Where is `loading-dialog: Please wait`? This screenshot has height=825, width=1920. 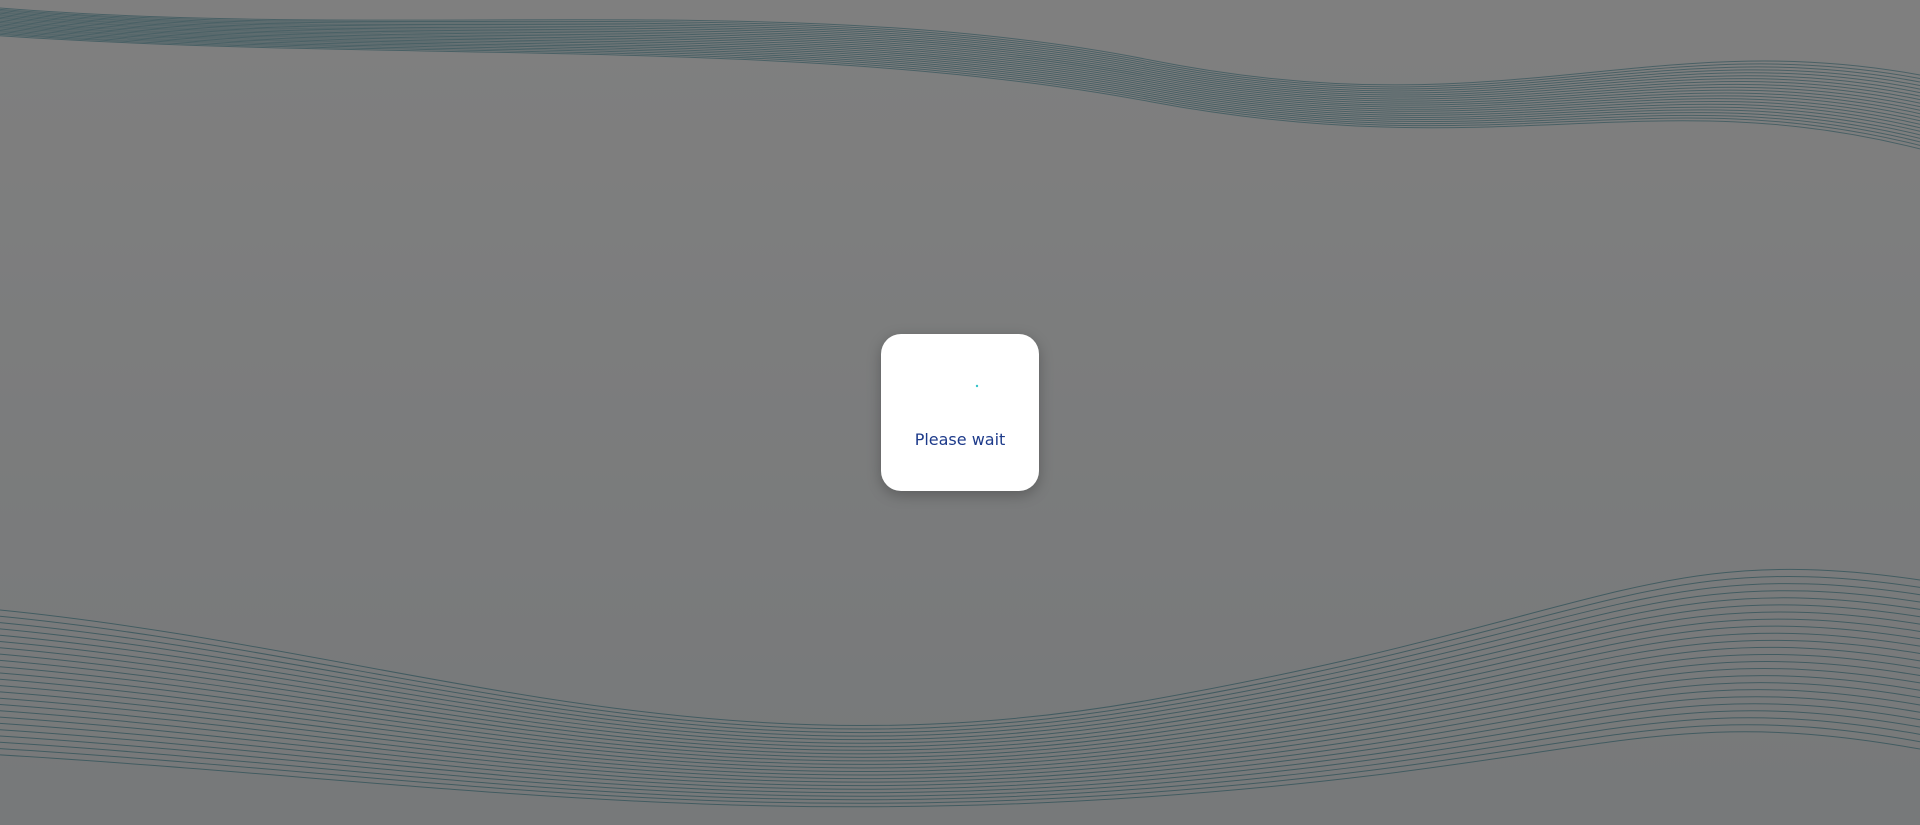 loading-dialog: Please wait is located at coordinates (960, 412).